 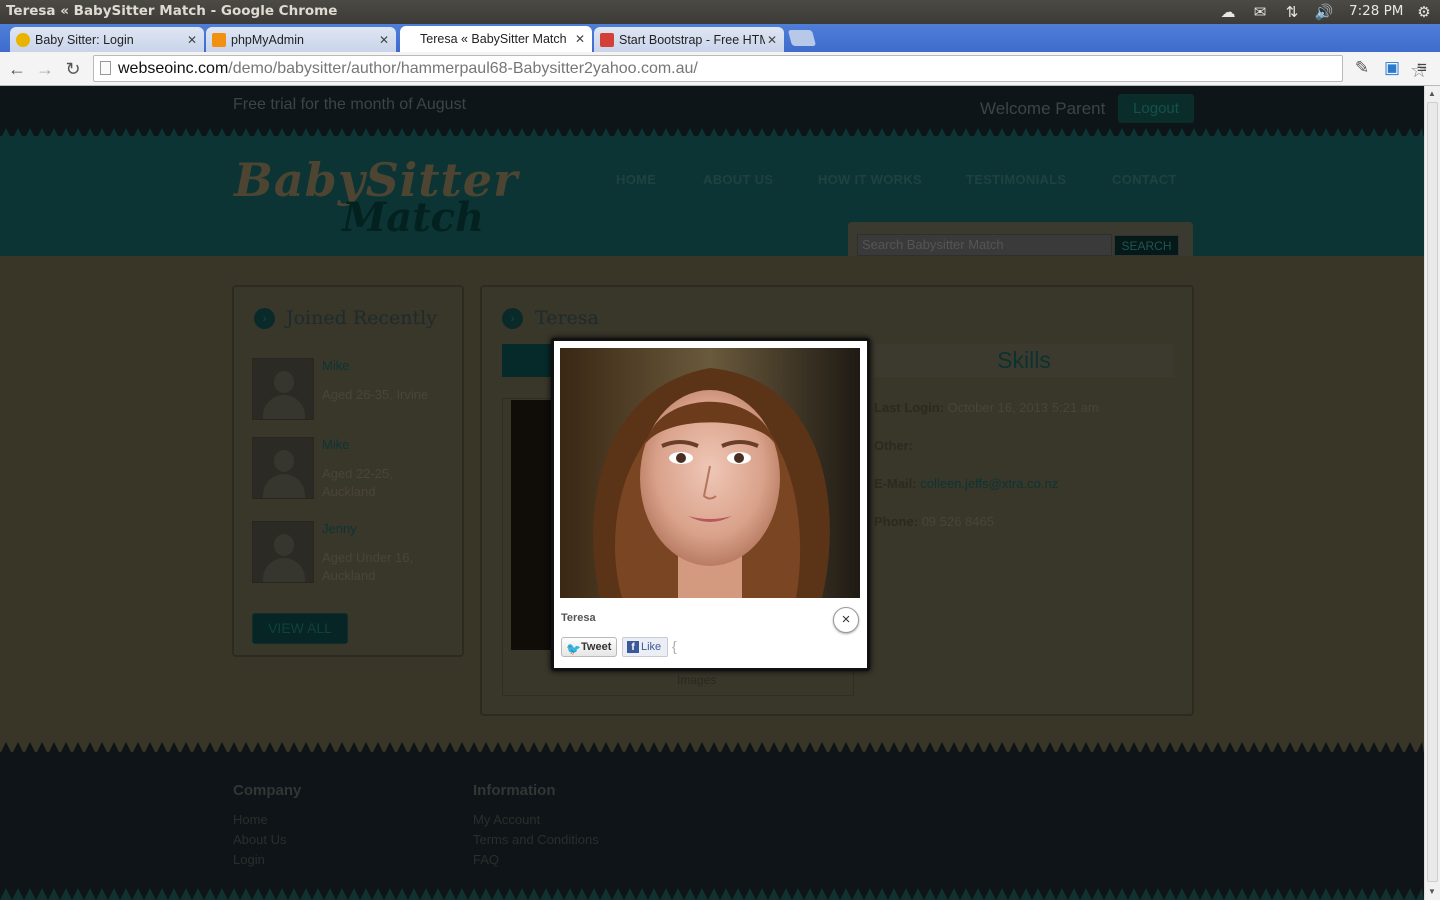 I want to click on trial-banner: Free trial for the month of August, so click(x=350, y=104).